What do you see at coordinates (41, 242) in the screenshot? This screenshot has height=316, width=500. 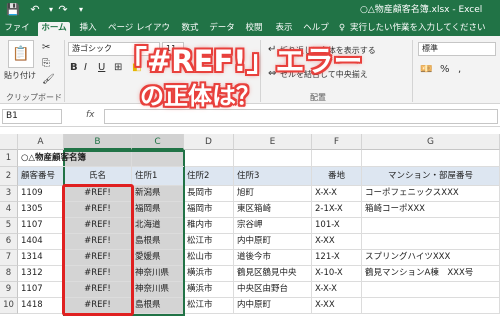 I see `cell-customer-id: 1404` at bounding box center [41, 242].